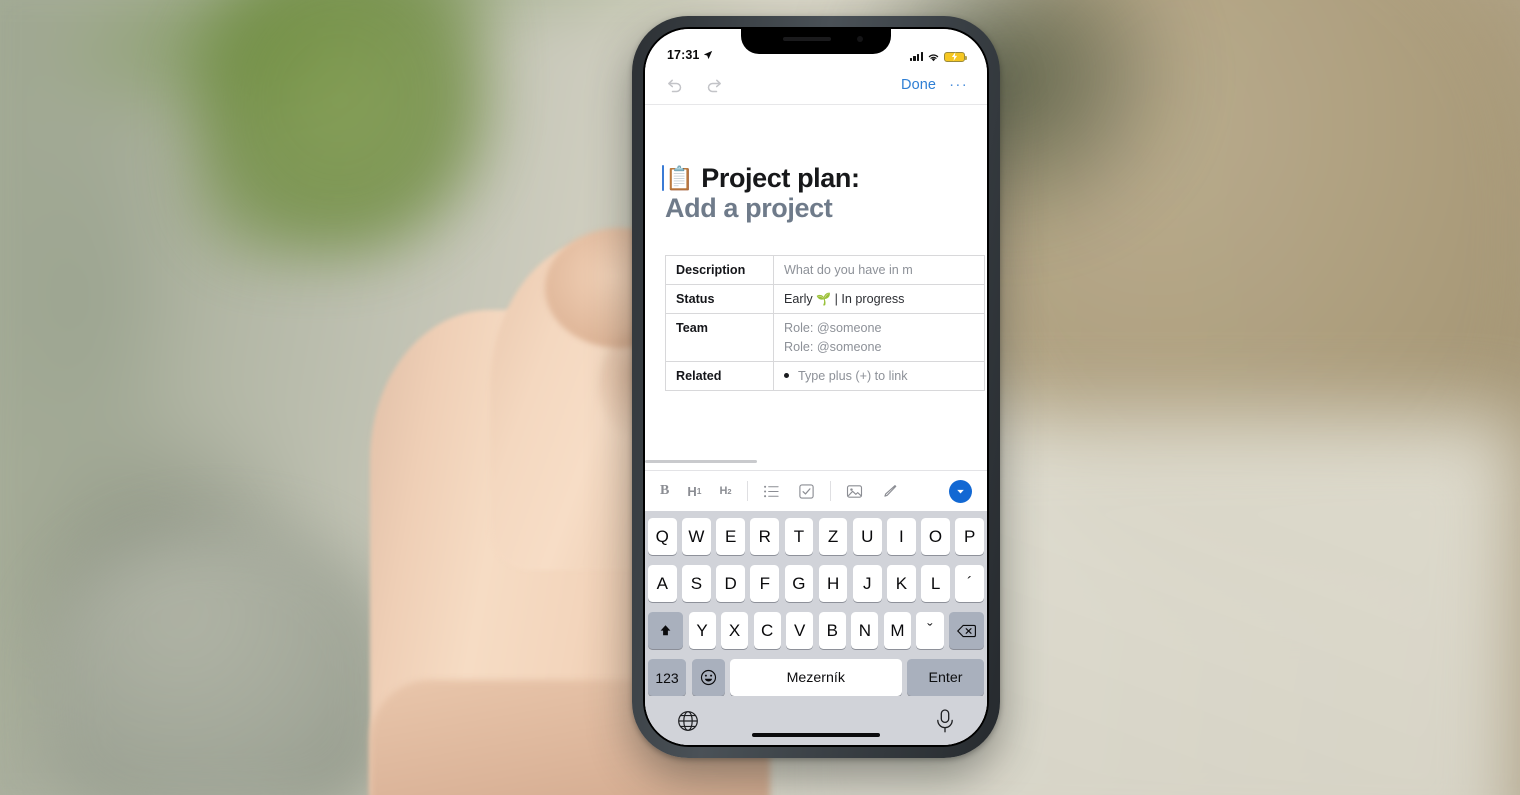  What do you see at coordinates (662, 583) in the screenshot?
I see `key-a: A` at bounding box center [662, 583].